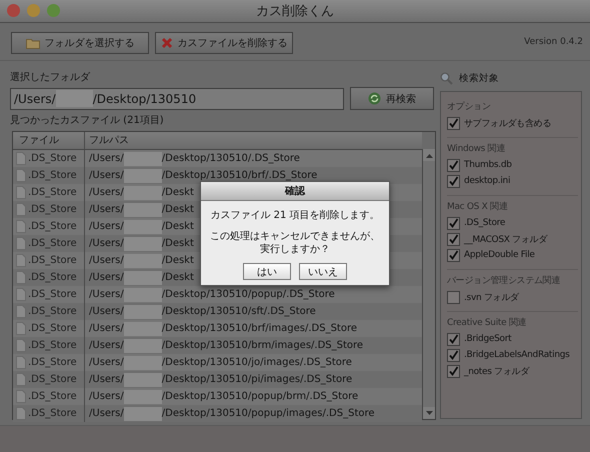  What do you see at coordinates (295, 249) in the screenshot?
I see `dialog-question: 実行しますか？` at bounding box center [295, 249].